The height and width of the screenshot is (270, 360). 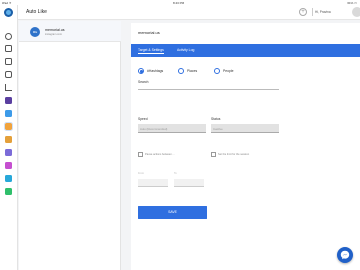 What do you see at coordinates (8, 113) in the screenshot?
I see `messages-icon` at bounding box center [8, 113].